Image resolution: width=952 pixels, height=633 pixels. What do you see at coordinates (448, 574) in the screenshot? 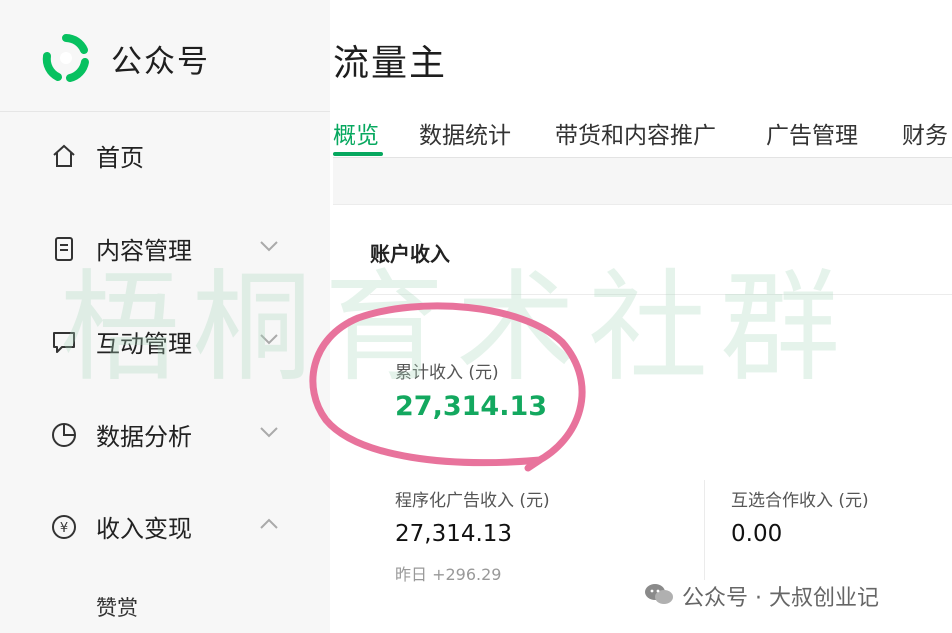
I see `programmatic-yesterday: 昨日 +296.29` at bounding box center [448, 574].